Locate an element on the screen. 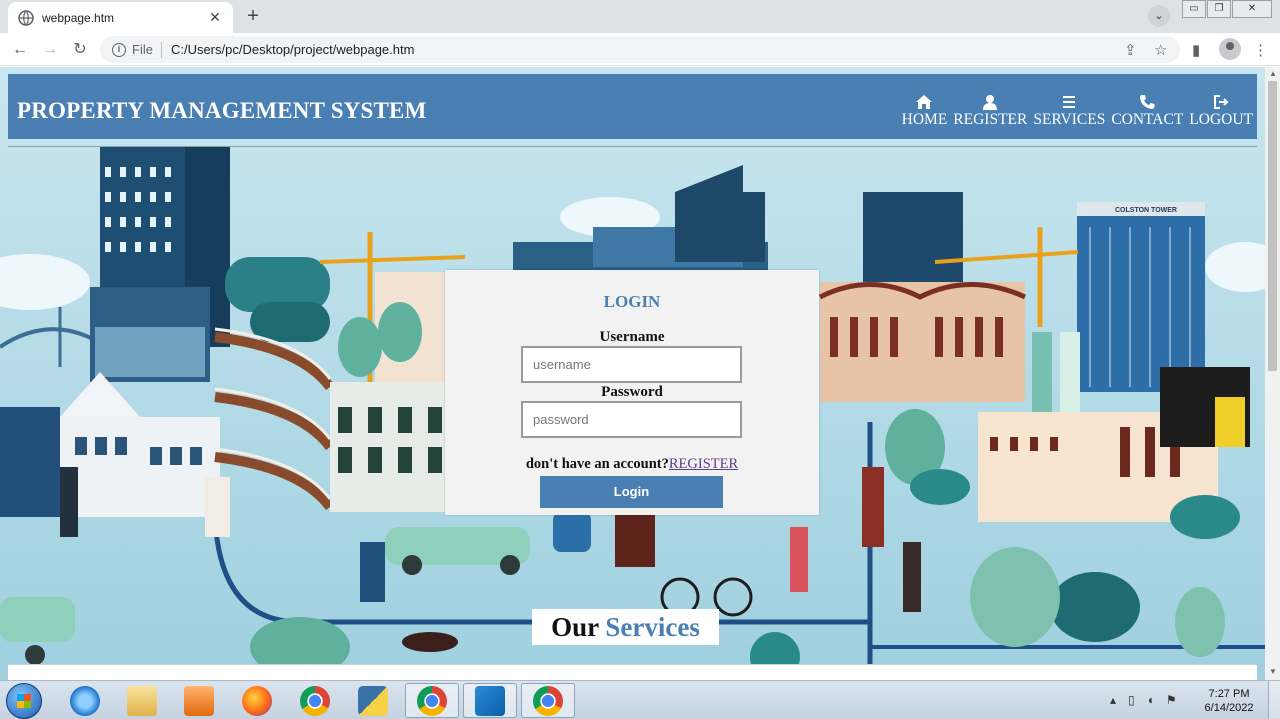 The width and height of the screenshot is (1280, 719). tab-strip: webpage.htm ✕ + ⌄ ▭ ❐ ✕ is located at coordinates (640, 16).